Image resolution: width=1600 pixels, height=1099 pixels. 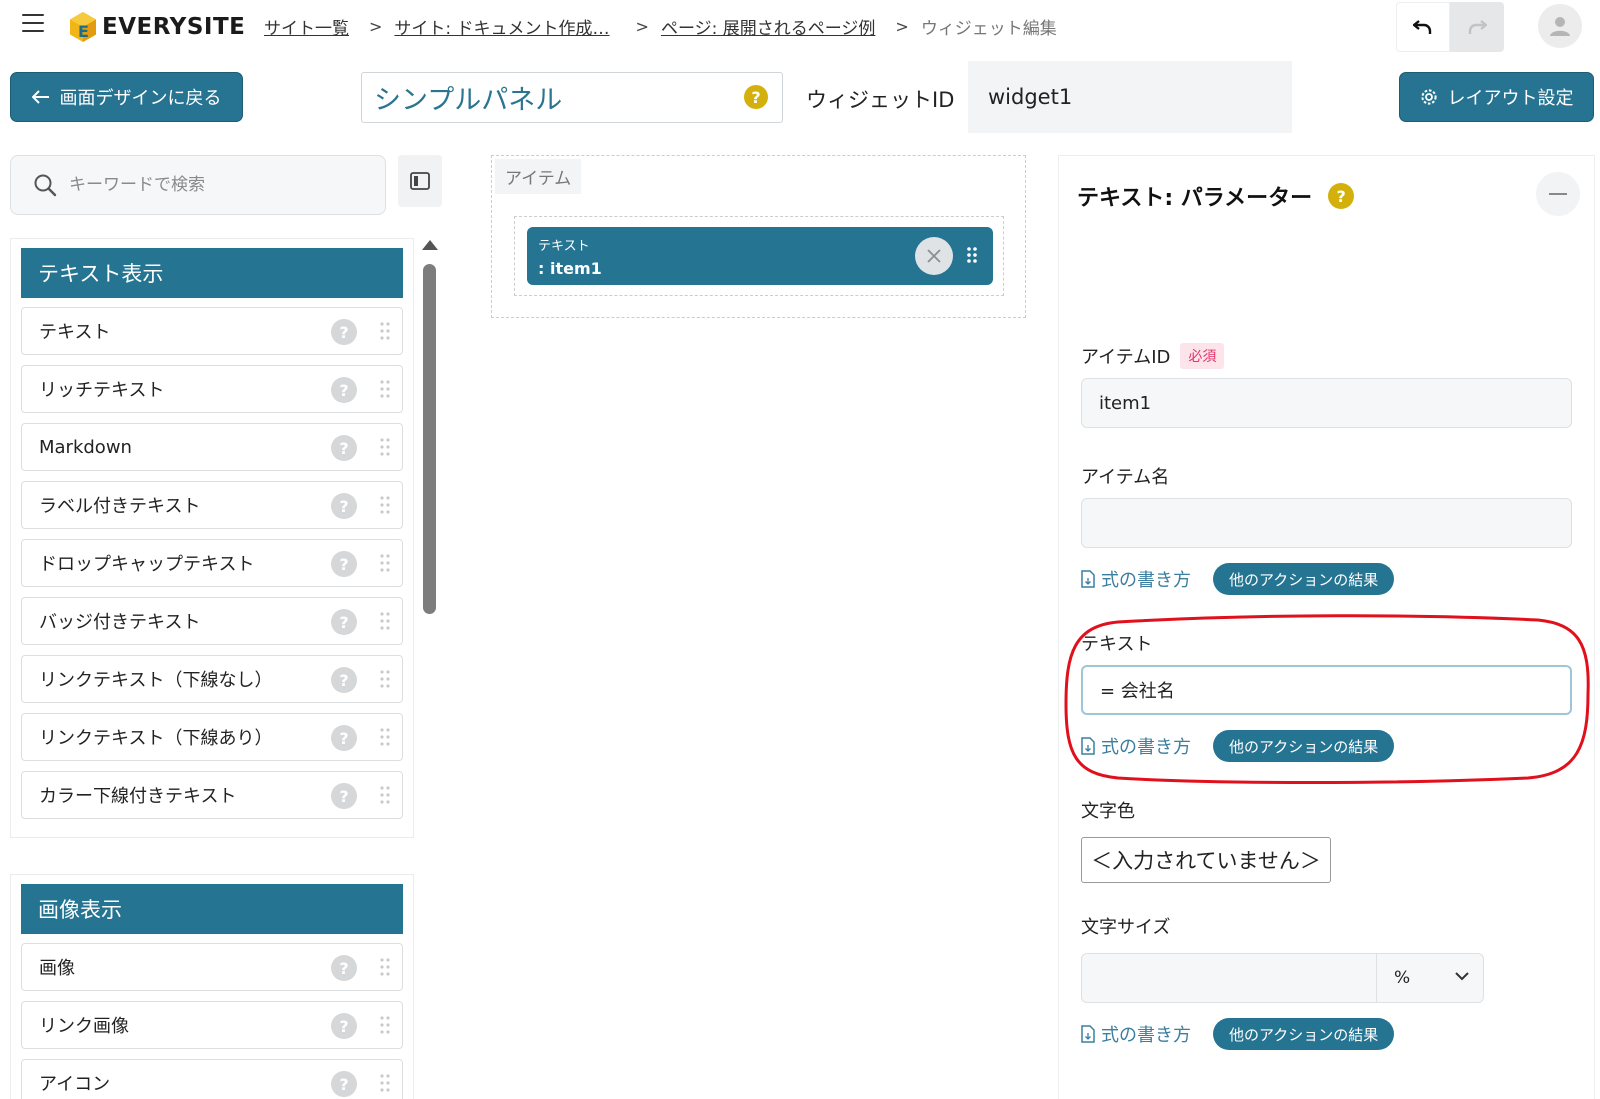 I want to click on document-icon, so click(x=1088, y=579).